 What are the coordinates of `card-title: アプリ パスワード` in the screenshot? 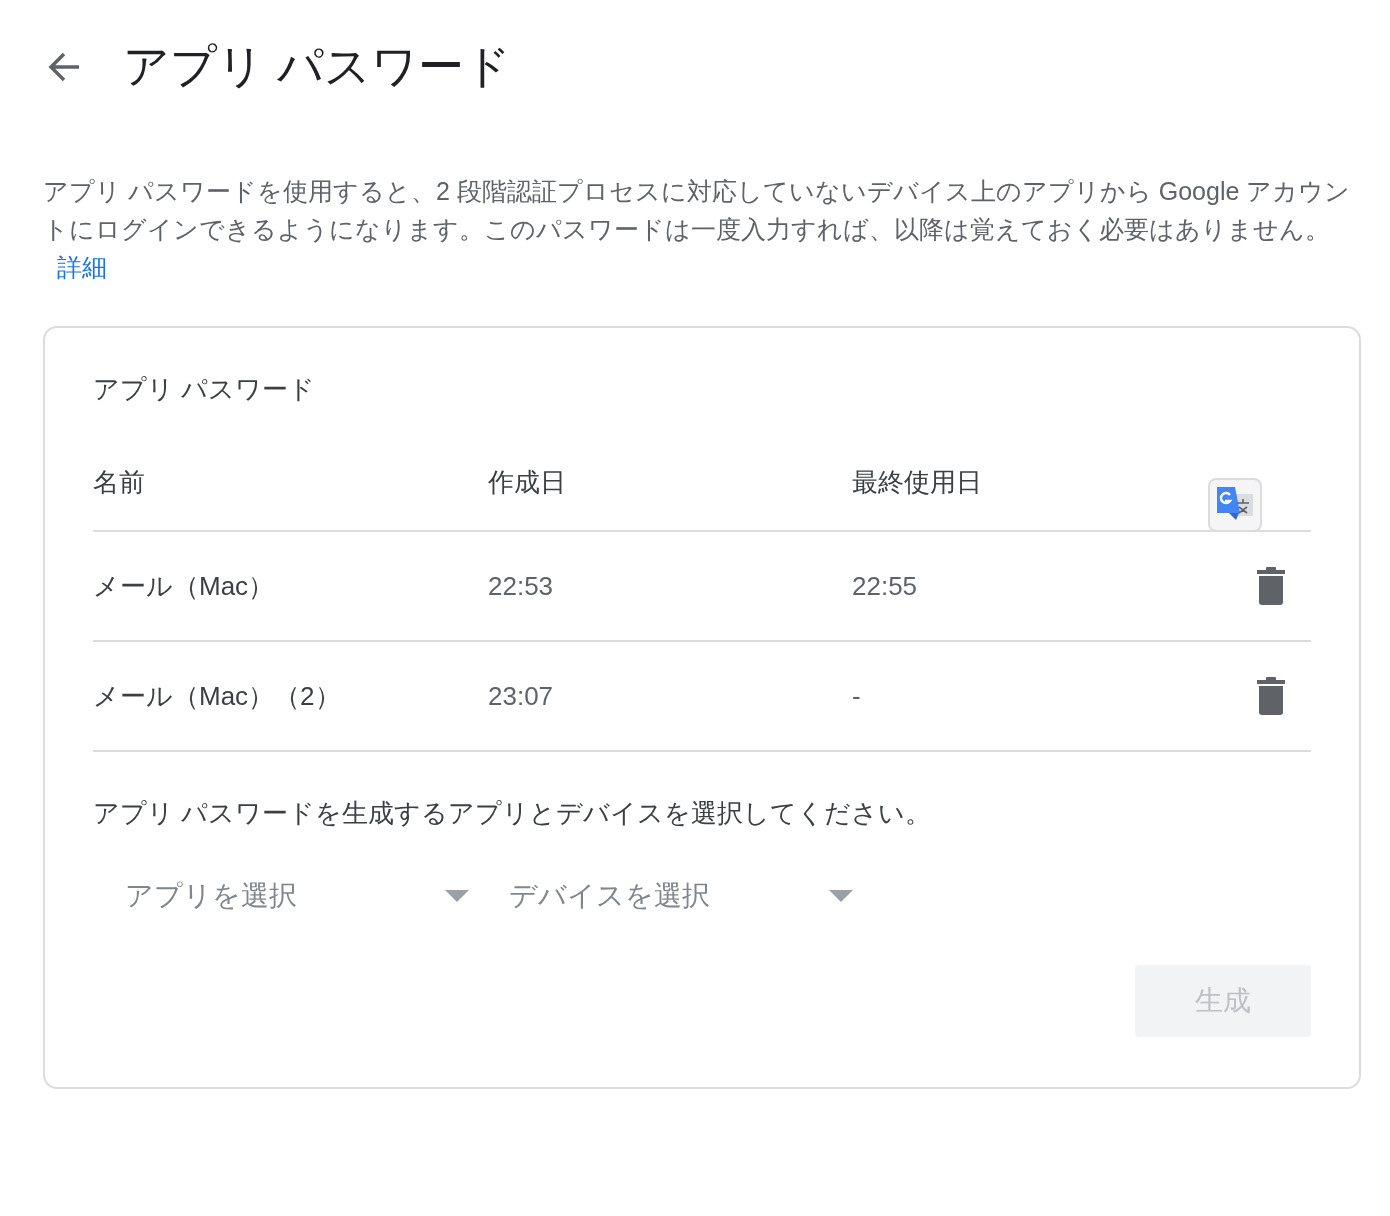 It's located at (205, 389).